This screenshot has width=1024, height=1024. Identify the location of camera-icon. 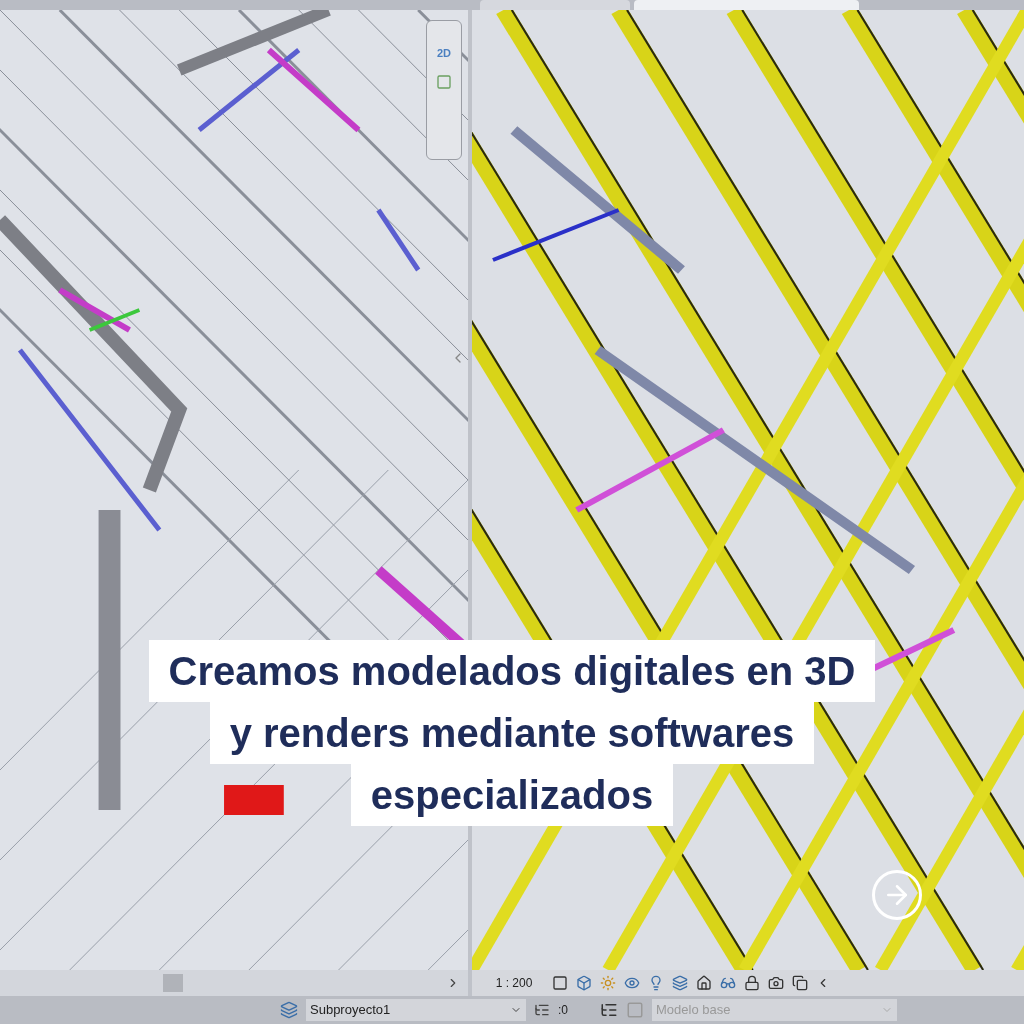
(776, 983).